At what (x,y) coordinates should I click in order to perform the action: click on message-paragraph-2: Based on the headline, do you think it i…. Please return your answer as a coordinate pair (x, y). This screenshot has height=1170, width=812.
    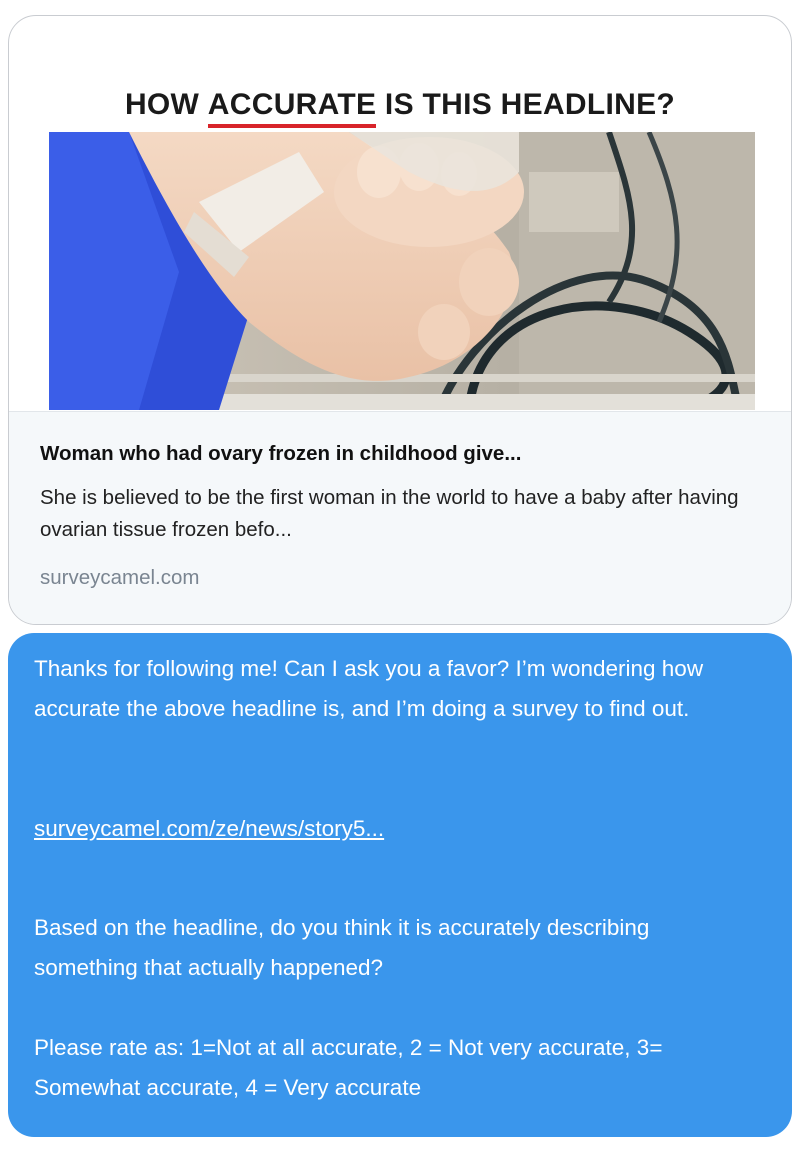
    Looking at the image, I should click on (342, 947).